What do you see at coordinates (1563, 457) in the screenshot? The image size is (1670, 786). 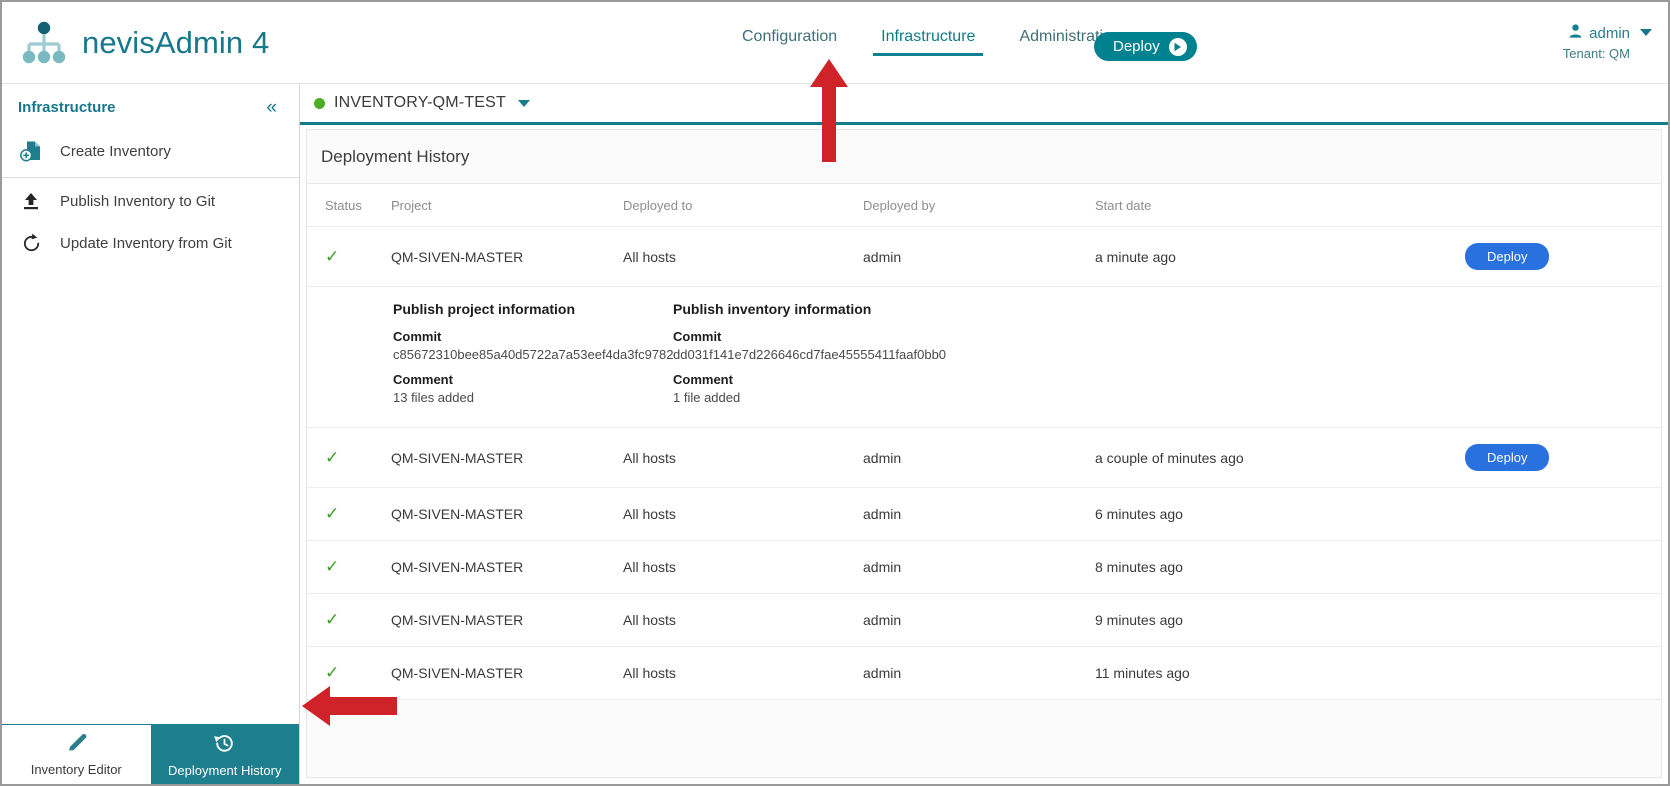 I see `cell-actions: Deploy` at bounding box center [1563, 457].